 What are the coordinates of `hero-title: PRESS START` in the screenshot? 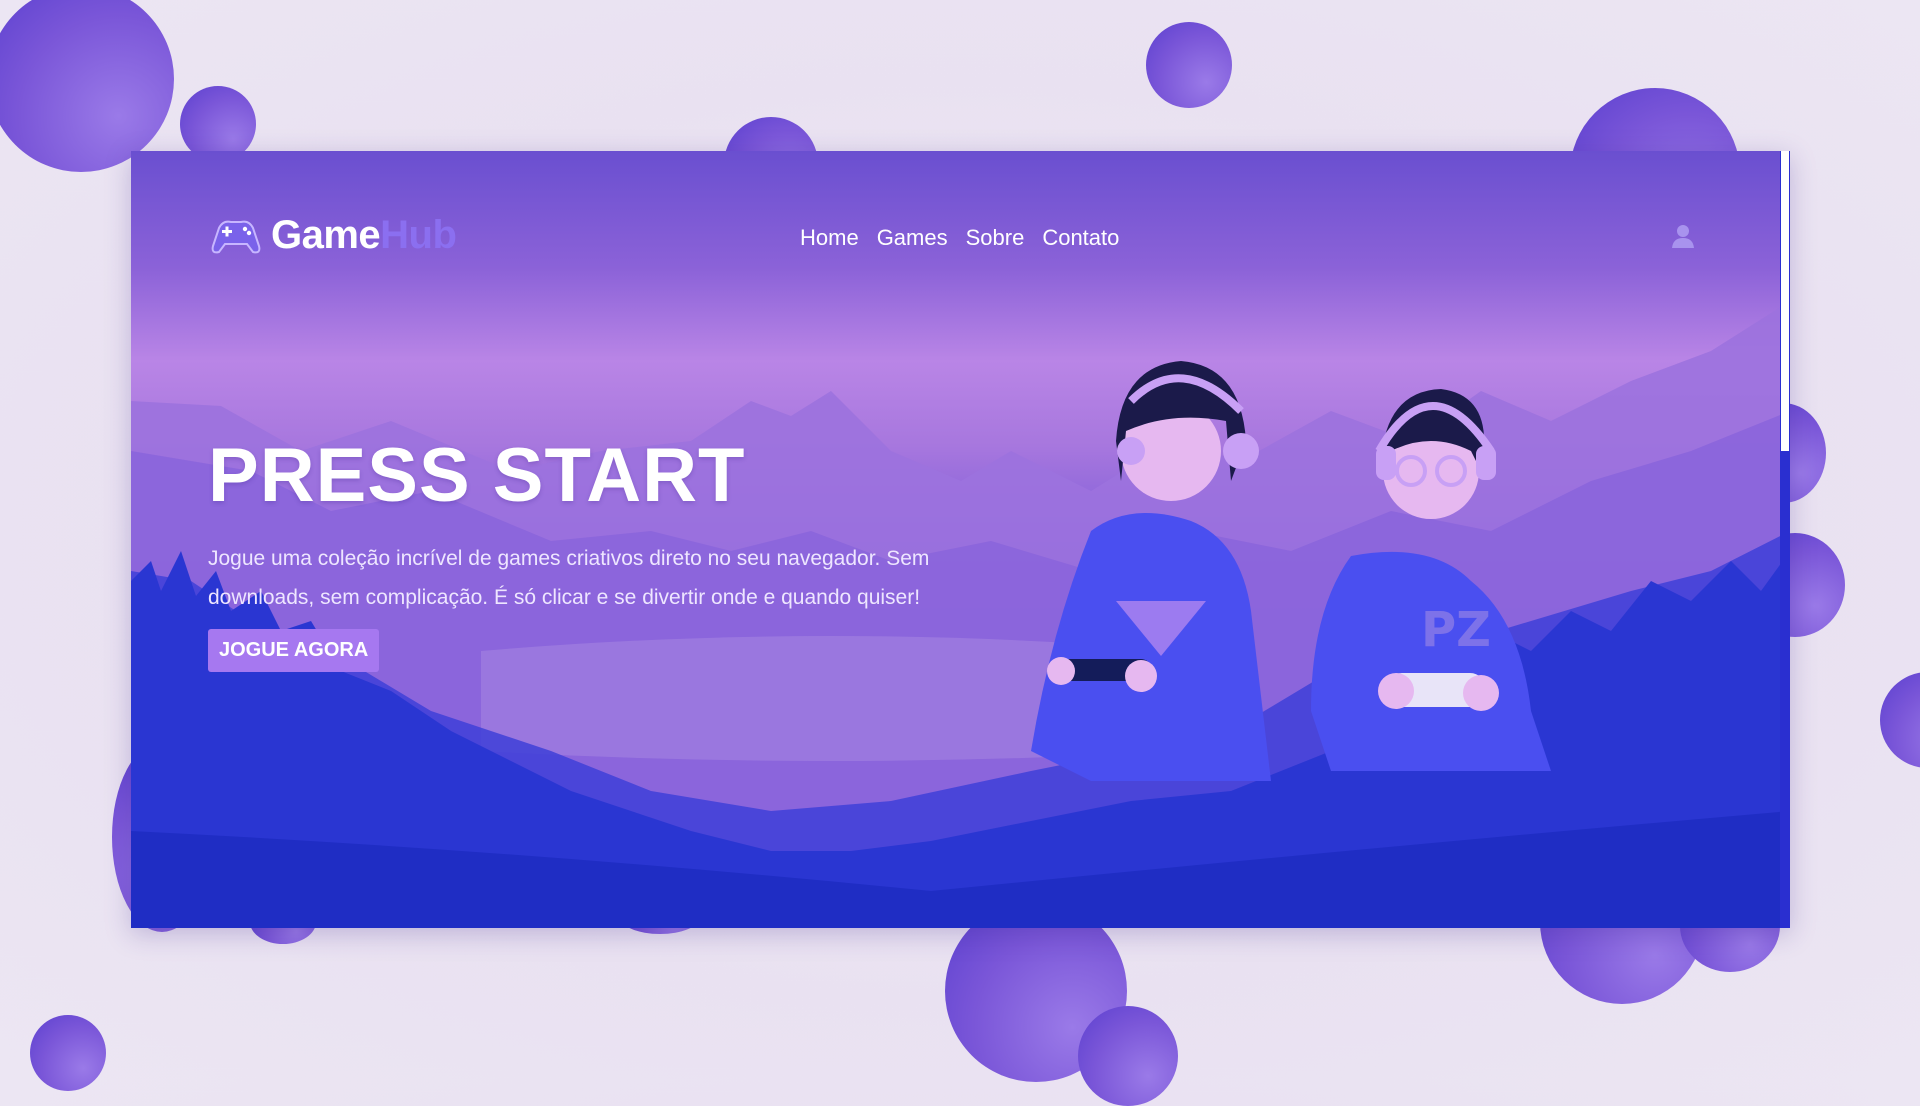 It's located at (477, 475).